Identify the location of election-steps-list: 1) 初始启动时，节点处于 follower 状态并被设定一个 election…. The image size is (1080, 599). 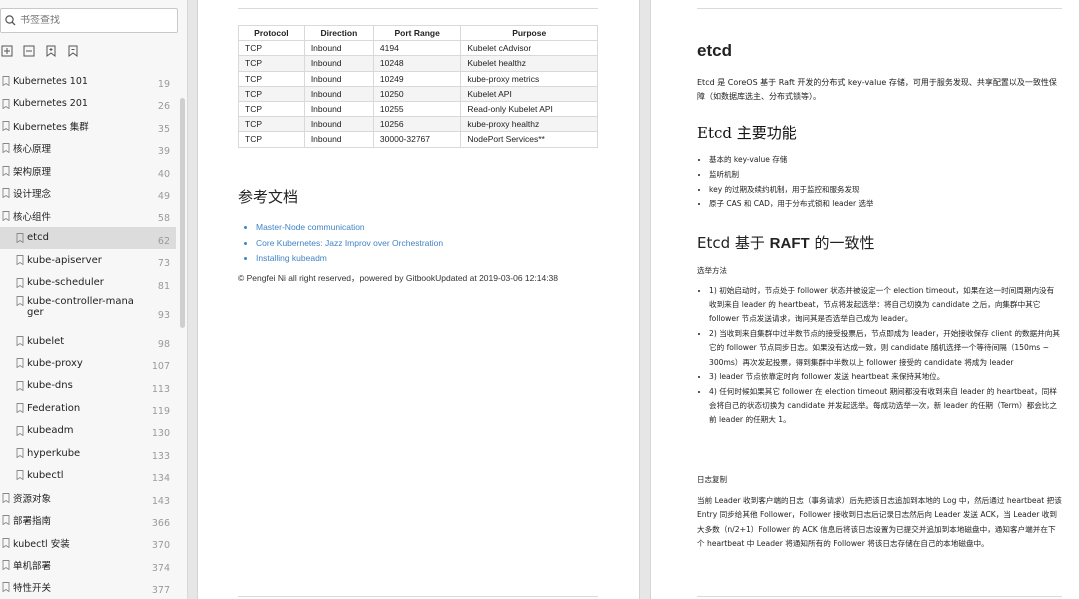
(885, 356).